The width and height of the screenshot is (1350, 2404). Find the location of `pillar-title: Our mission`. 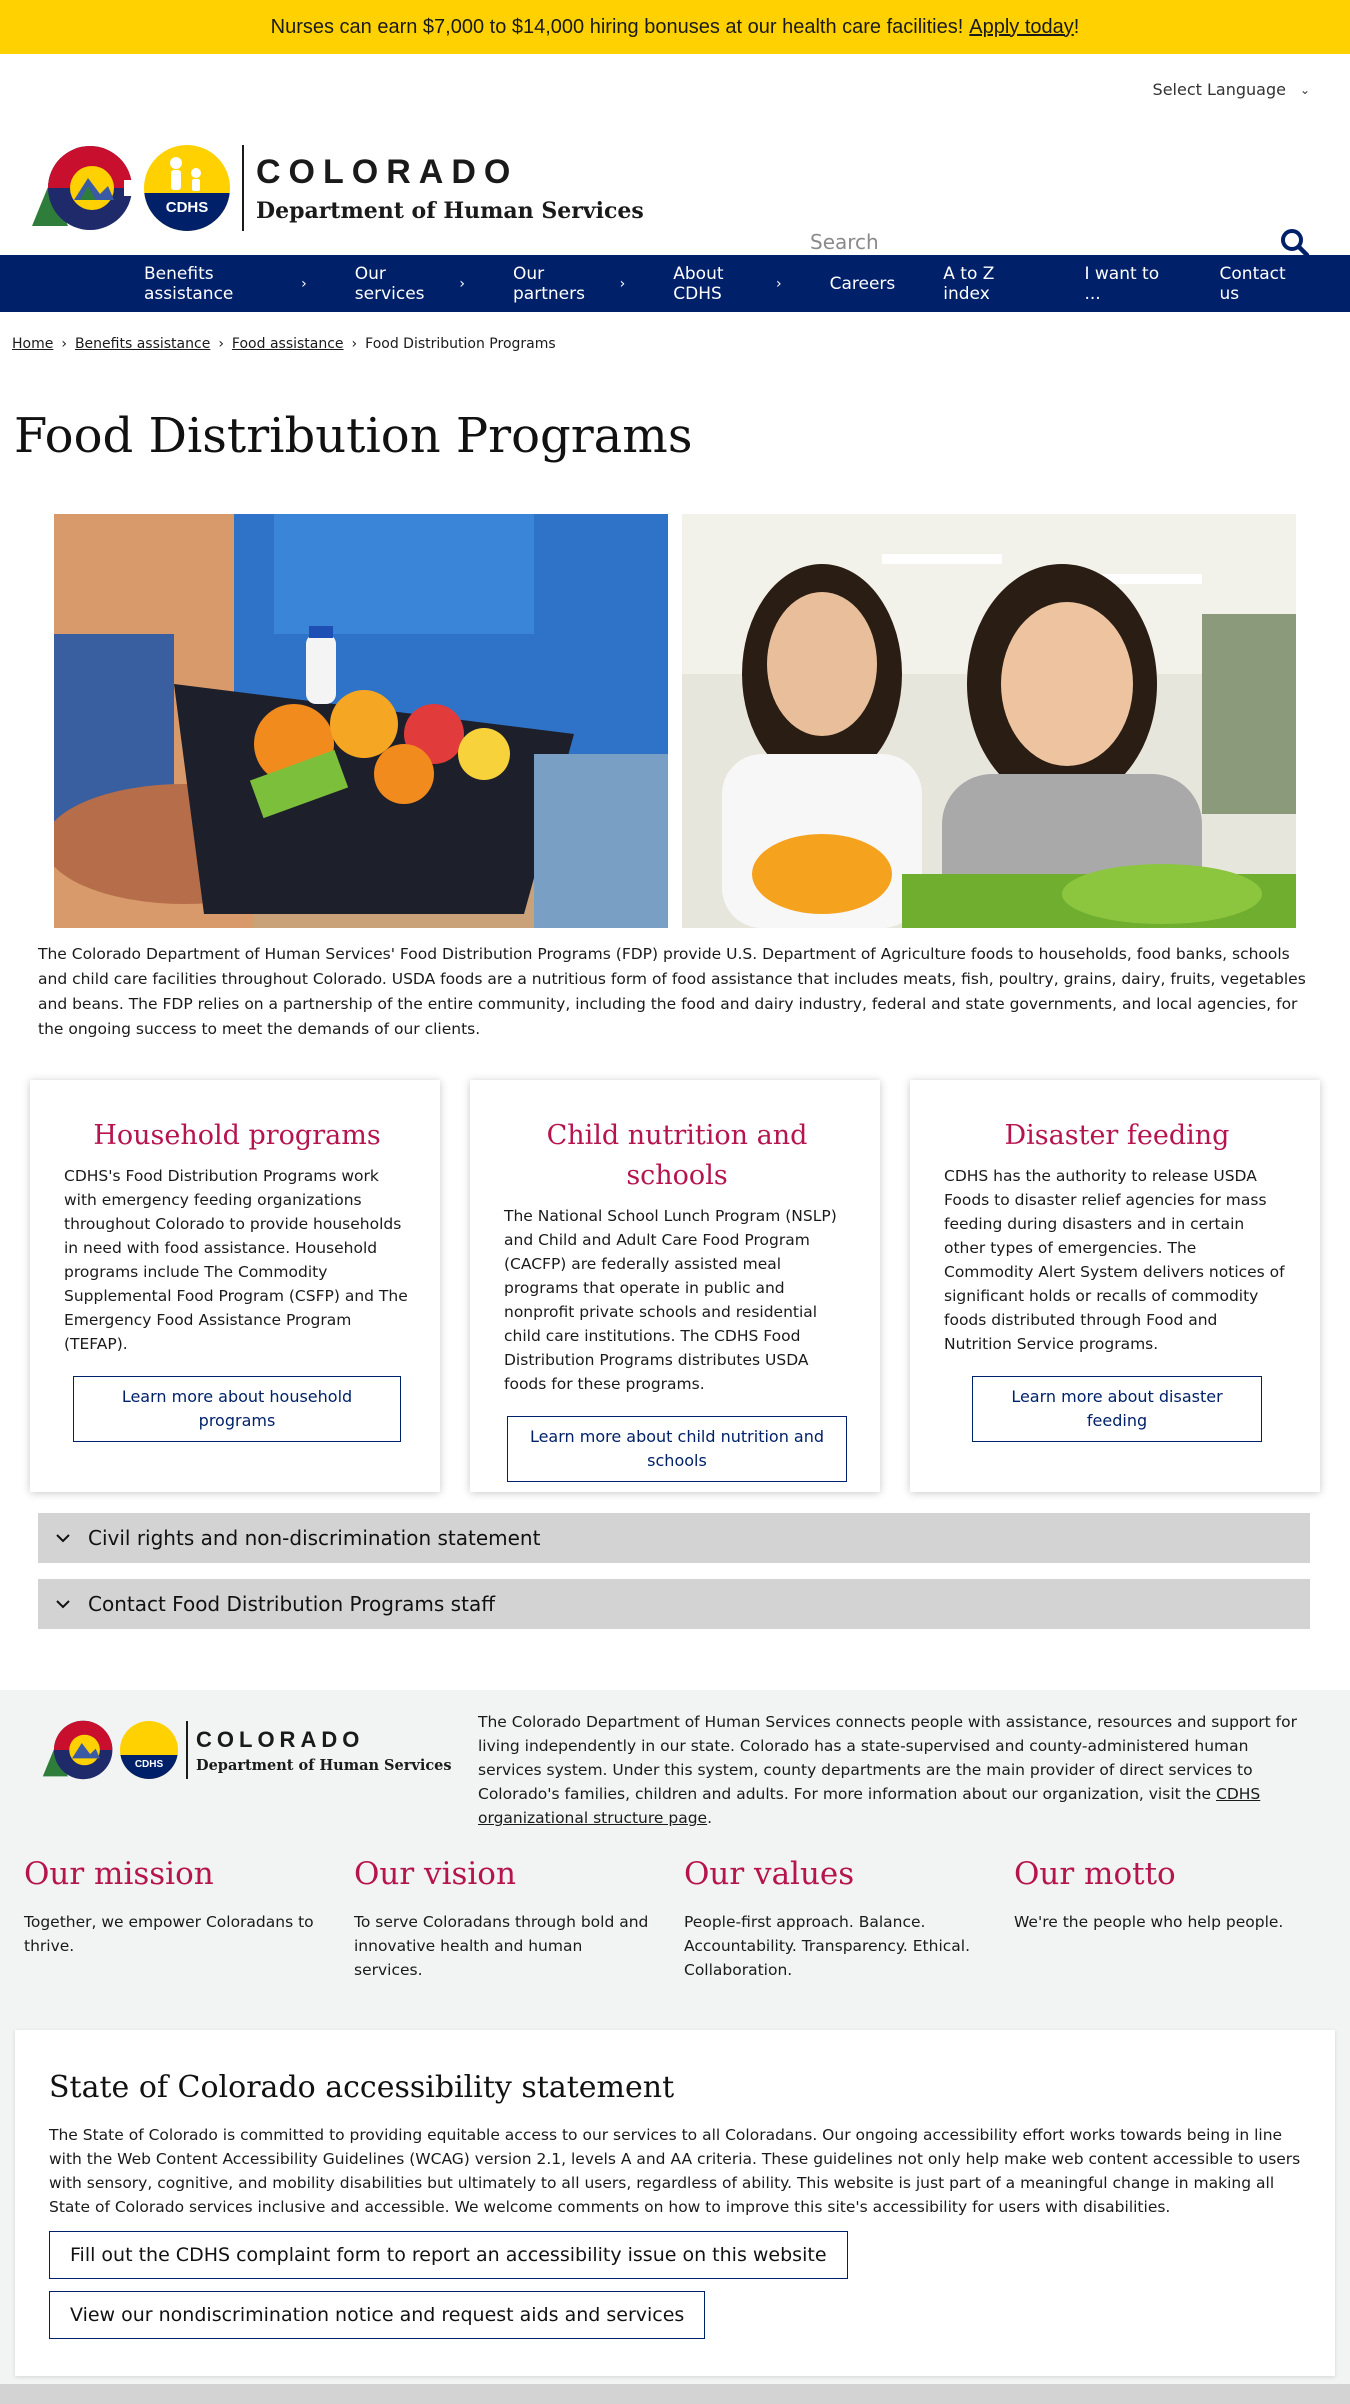

pillar-title: Our mission is located at coordinates (119, 1874).